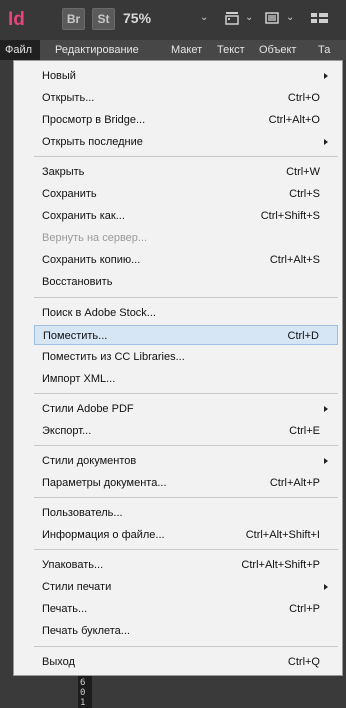 Image resolution: width=346 pixels, height=708 pixels. What do you see at coordinates (58, 662) in the screenshot?
I see `menu-item-label: Выход` at bounding box center [58, 662].